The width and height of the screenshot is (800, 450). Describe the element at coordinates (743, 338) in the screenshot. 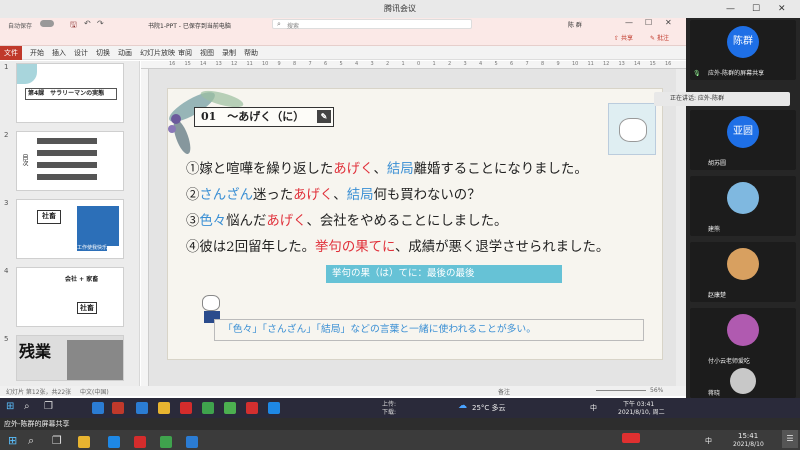

I see `participant-tile: 付小云老师爱吃` at that location.